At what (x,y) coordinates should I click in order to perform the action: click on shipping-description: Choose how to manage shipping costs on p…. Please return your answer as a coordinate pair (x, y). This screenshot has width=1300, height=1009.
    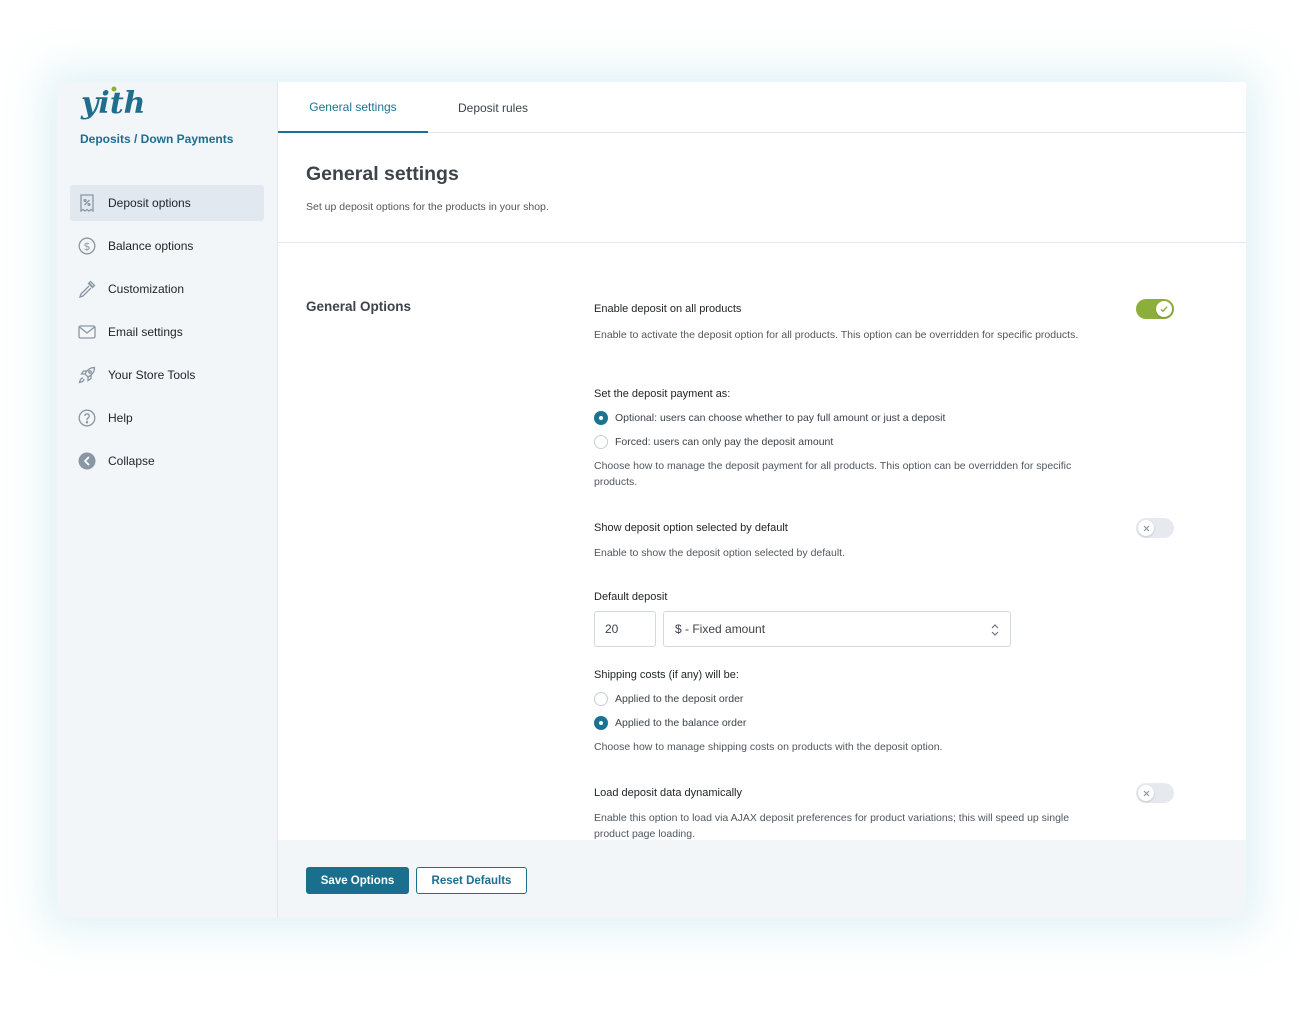
    Looking at the image, I should click on (768, 747).